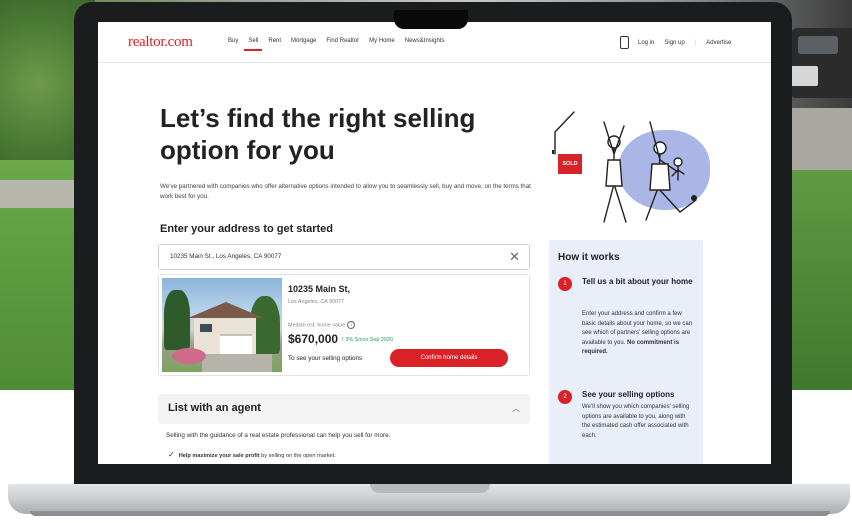 This screenshot has width=852, height=523. I want to click on address-input: 10235 Main St., Los Angeles, CA 90077 ✕, so click(344, 257).